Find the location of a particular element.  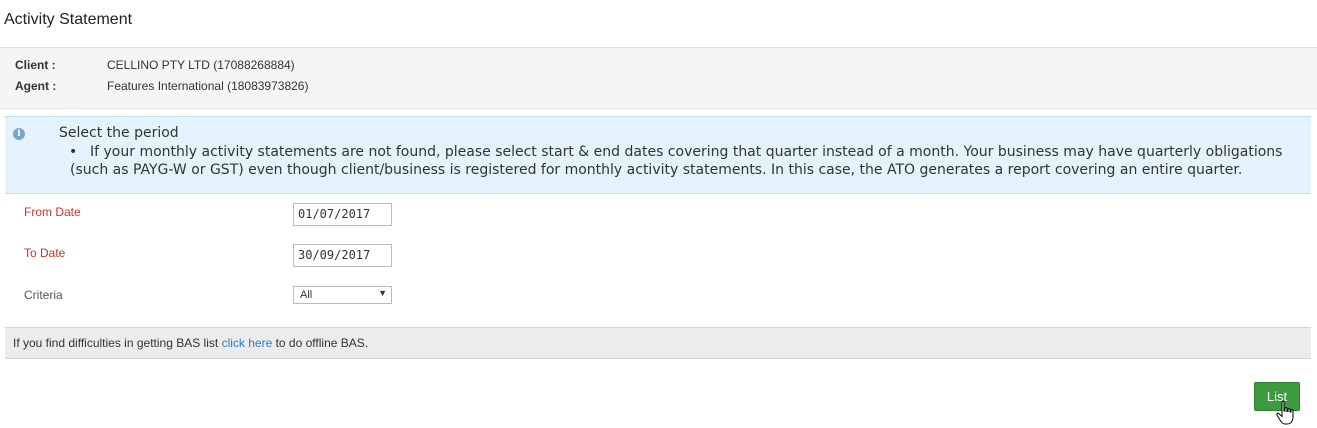

agent-value: Features International (18083973826) is located at coordinates (208, 86).